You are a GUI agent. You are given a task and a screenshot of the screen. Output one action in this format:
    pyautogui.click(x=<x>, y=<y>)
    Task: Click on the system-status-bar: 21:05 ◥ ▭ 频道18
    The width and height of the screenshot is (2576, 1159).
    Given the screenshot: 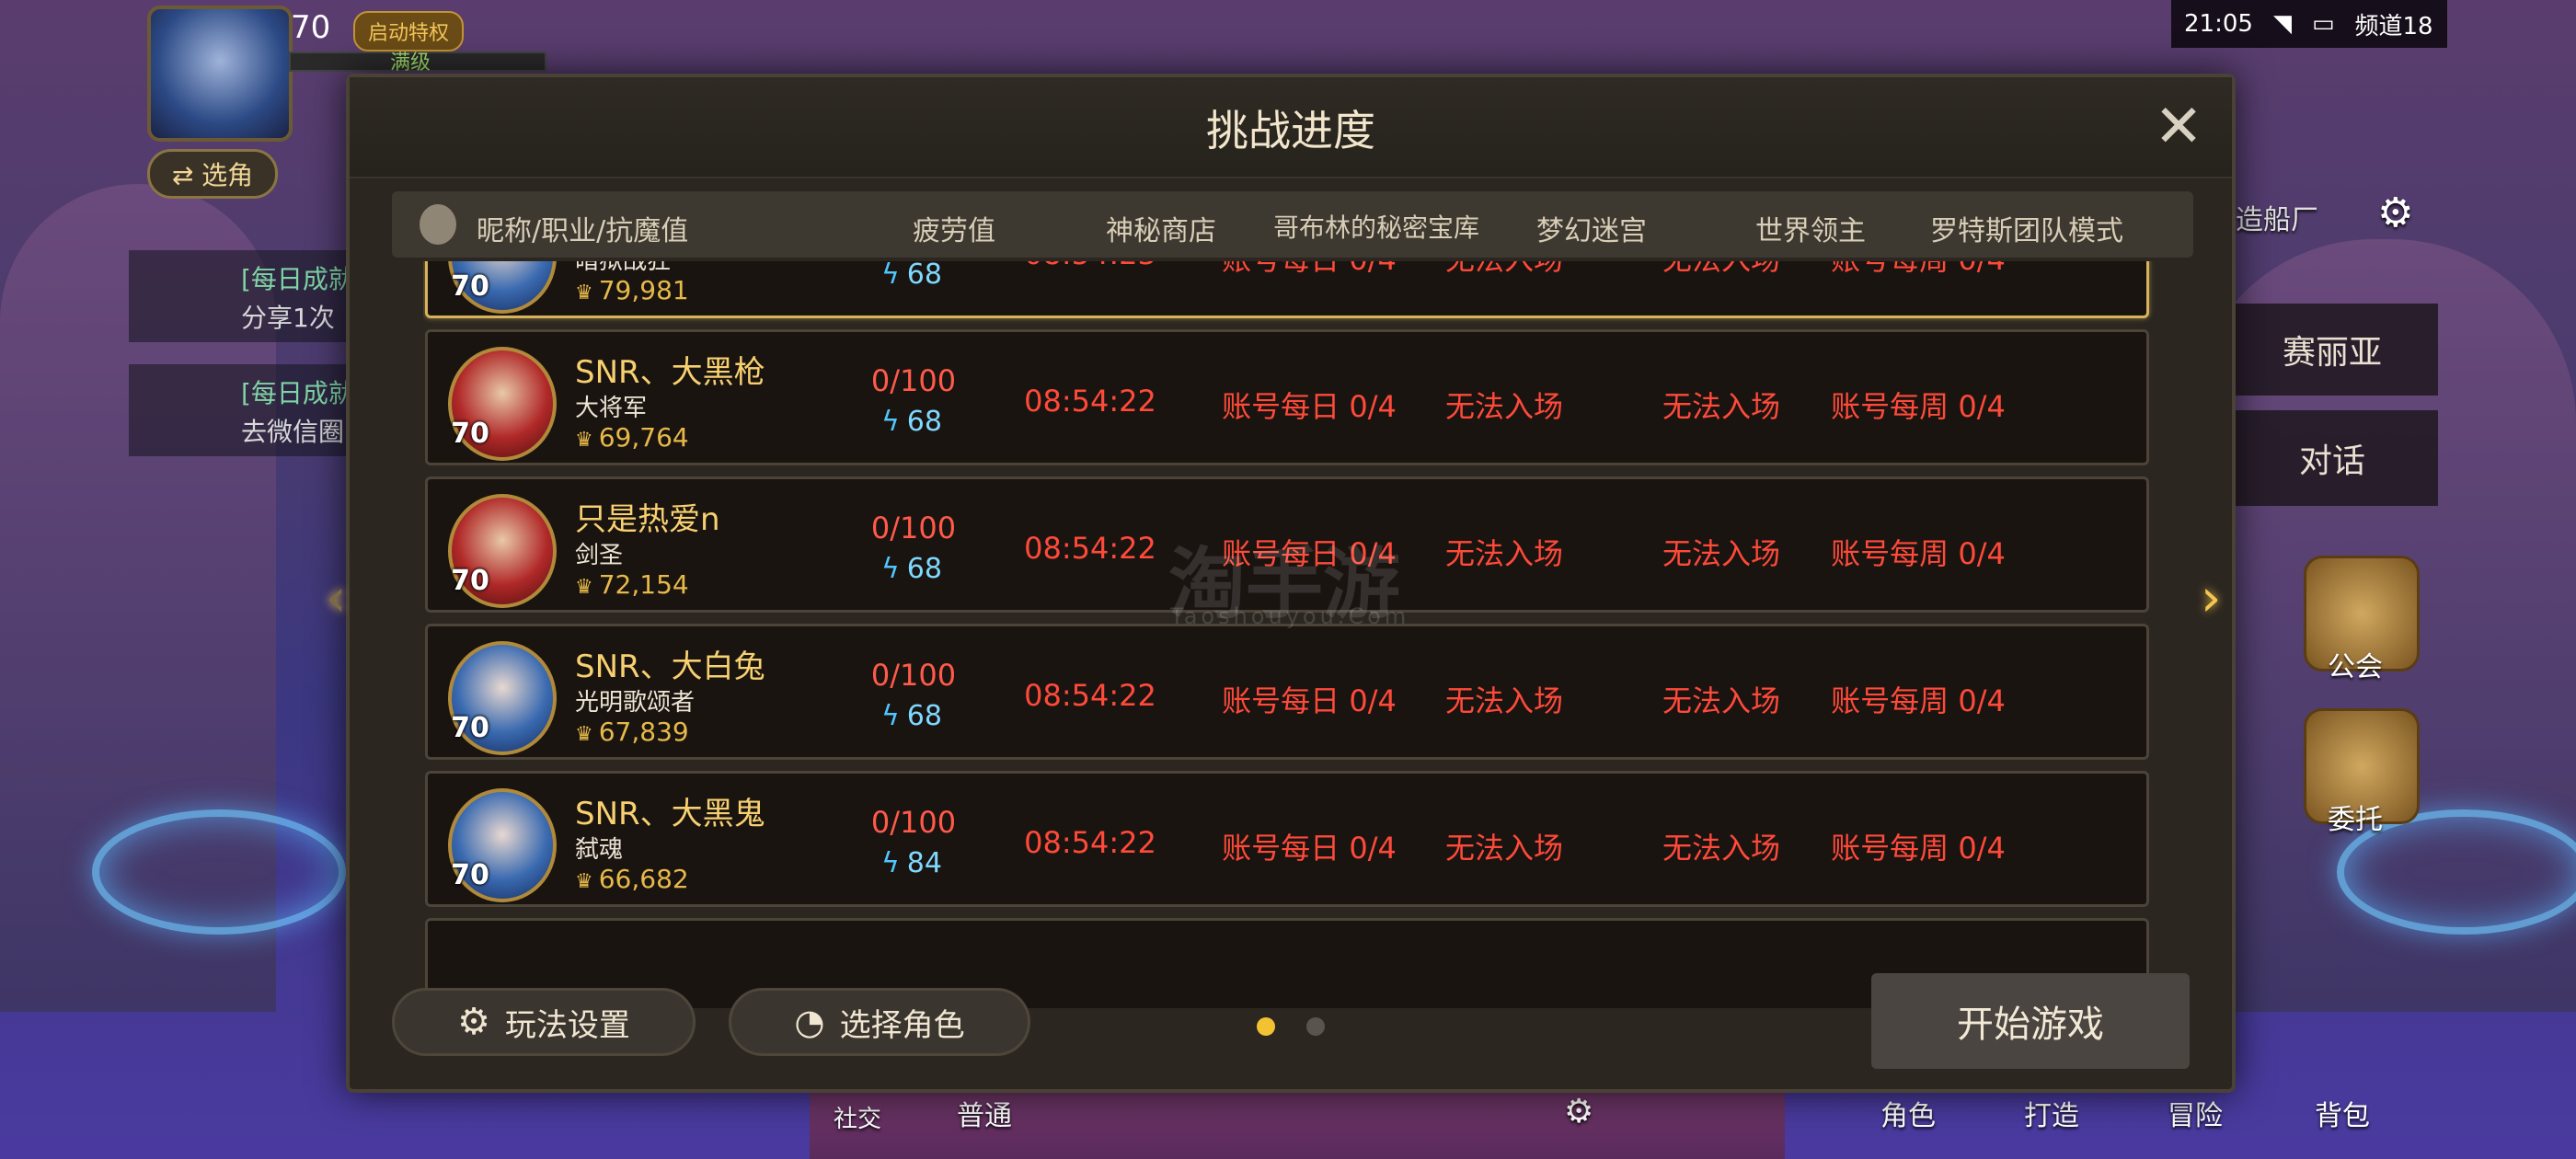 What is the action you would take?
    pyautogui.click(x=2309, y=24)
    